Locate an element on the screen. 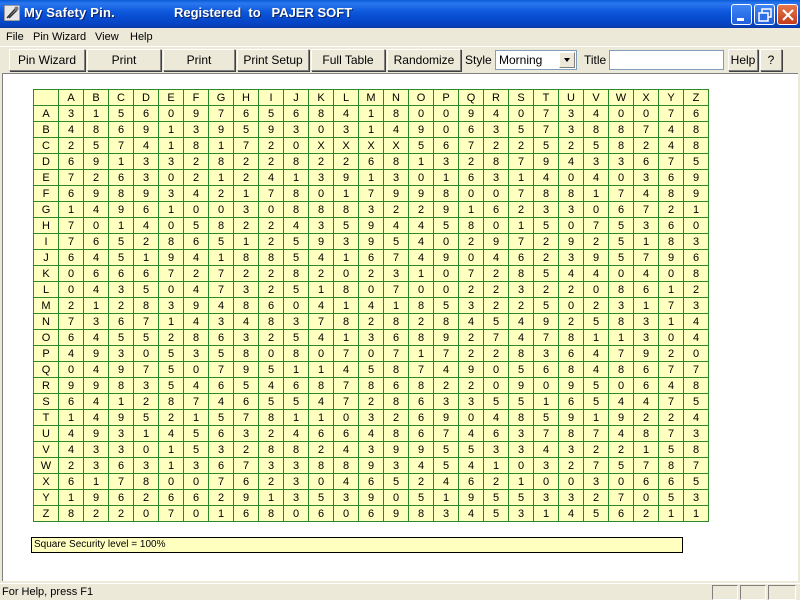  close-button is located at coordinates (787, 14).